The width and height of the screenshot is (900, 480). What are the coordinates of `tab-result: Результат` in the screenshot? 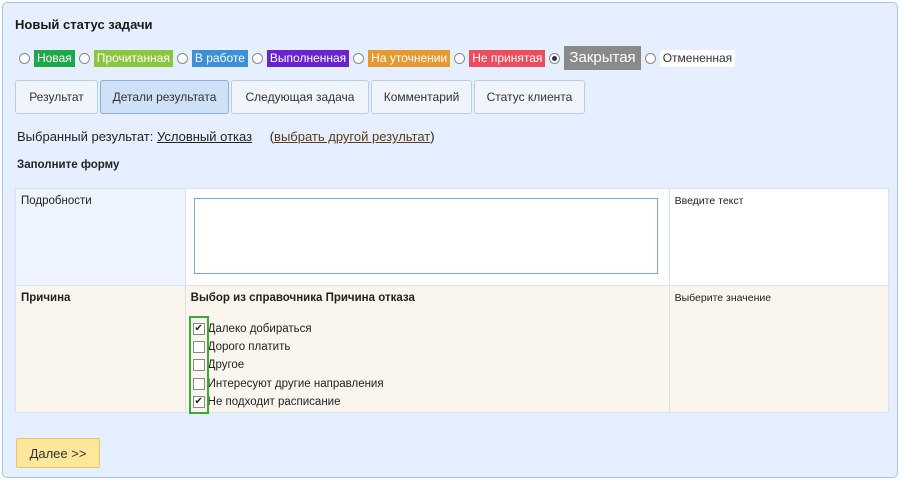 It's located at (56, 97).